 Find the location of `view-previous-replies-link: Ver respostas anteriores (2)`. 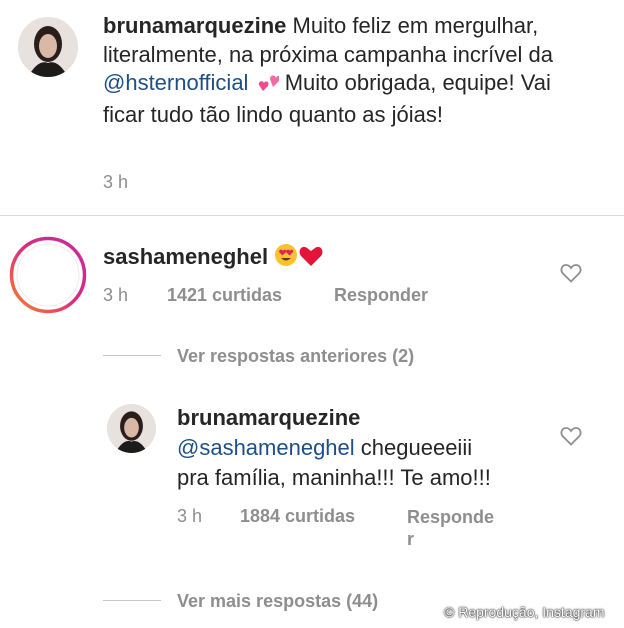

view-previous-replies-link: Ver respostas anteriores (2) is located at coordinates (295, 356).